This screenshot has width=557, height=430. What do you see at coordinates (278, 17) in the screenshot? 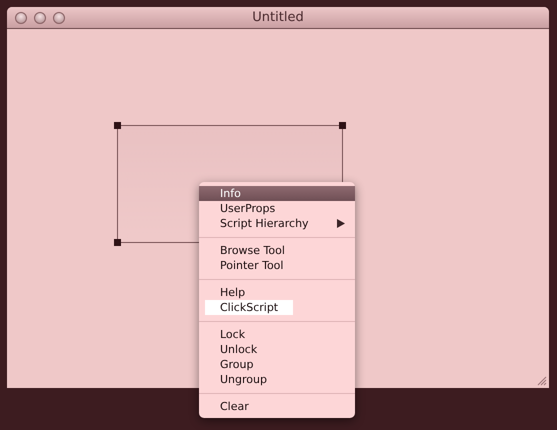
I see `window-title: Untitled` at bounding box center [278, 17].